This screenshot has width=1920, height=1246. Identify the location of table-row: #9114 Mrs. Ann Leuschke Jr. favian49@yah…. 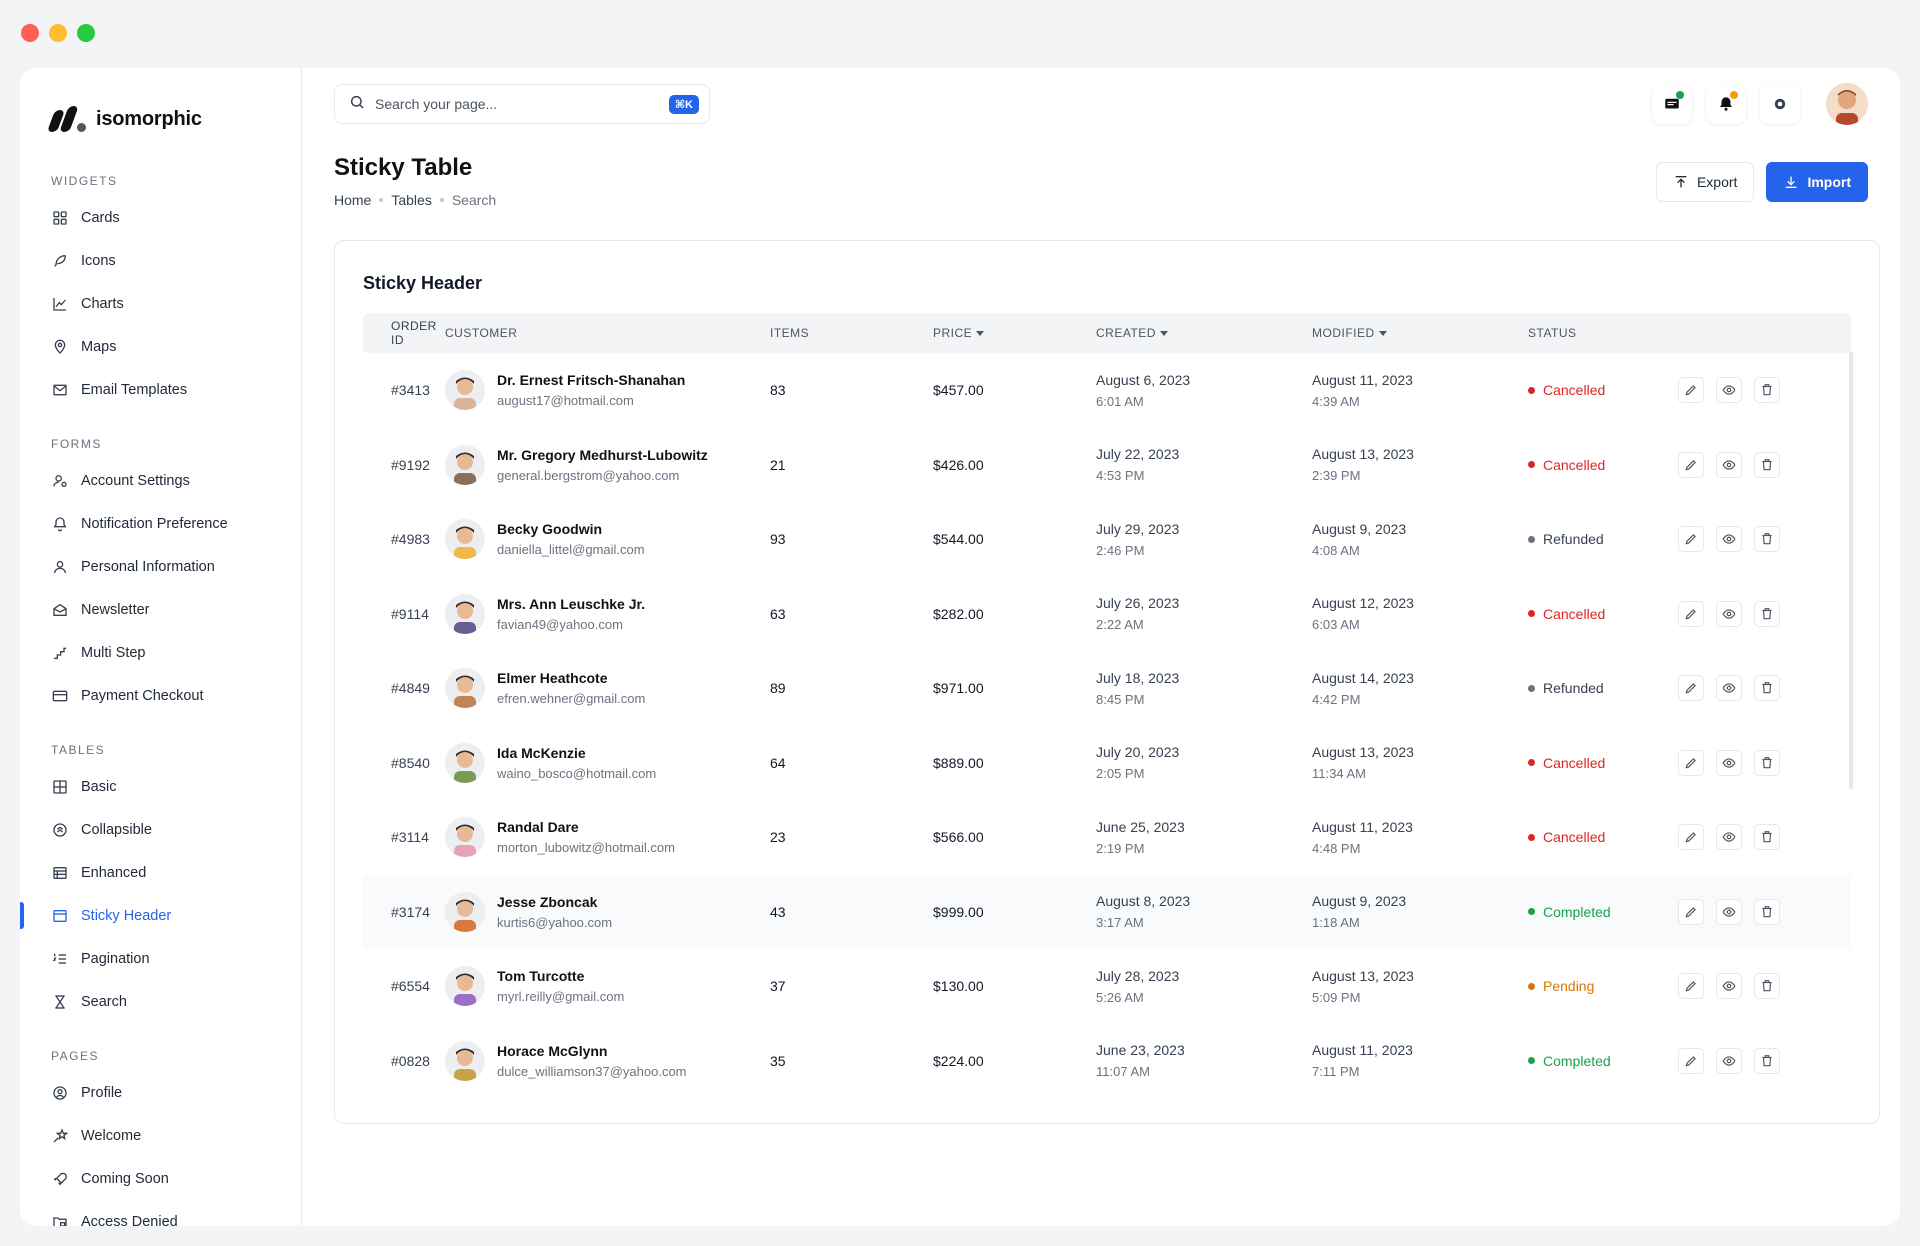
(1107, 614).